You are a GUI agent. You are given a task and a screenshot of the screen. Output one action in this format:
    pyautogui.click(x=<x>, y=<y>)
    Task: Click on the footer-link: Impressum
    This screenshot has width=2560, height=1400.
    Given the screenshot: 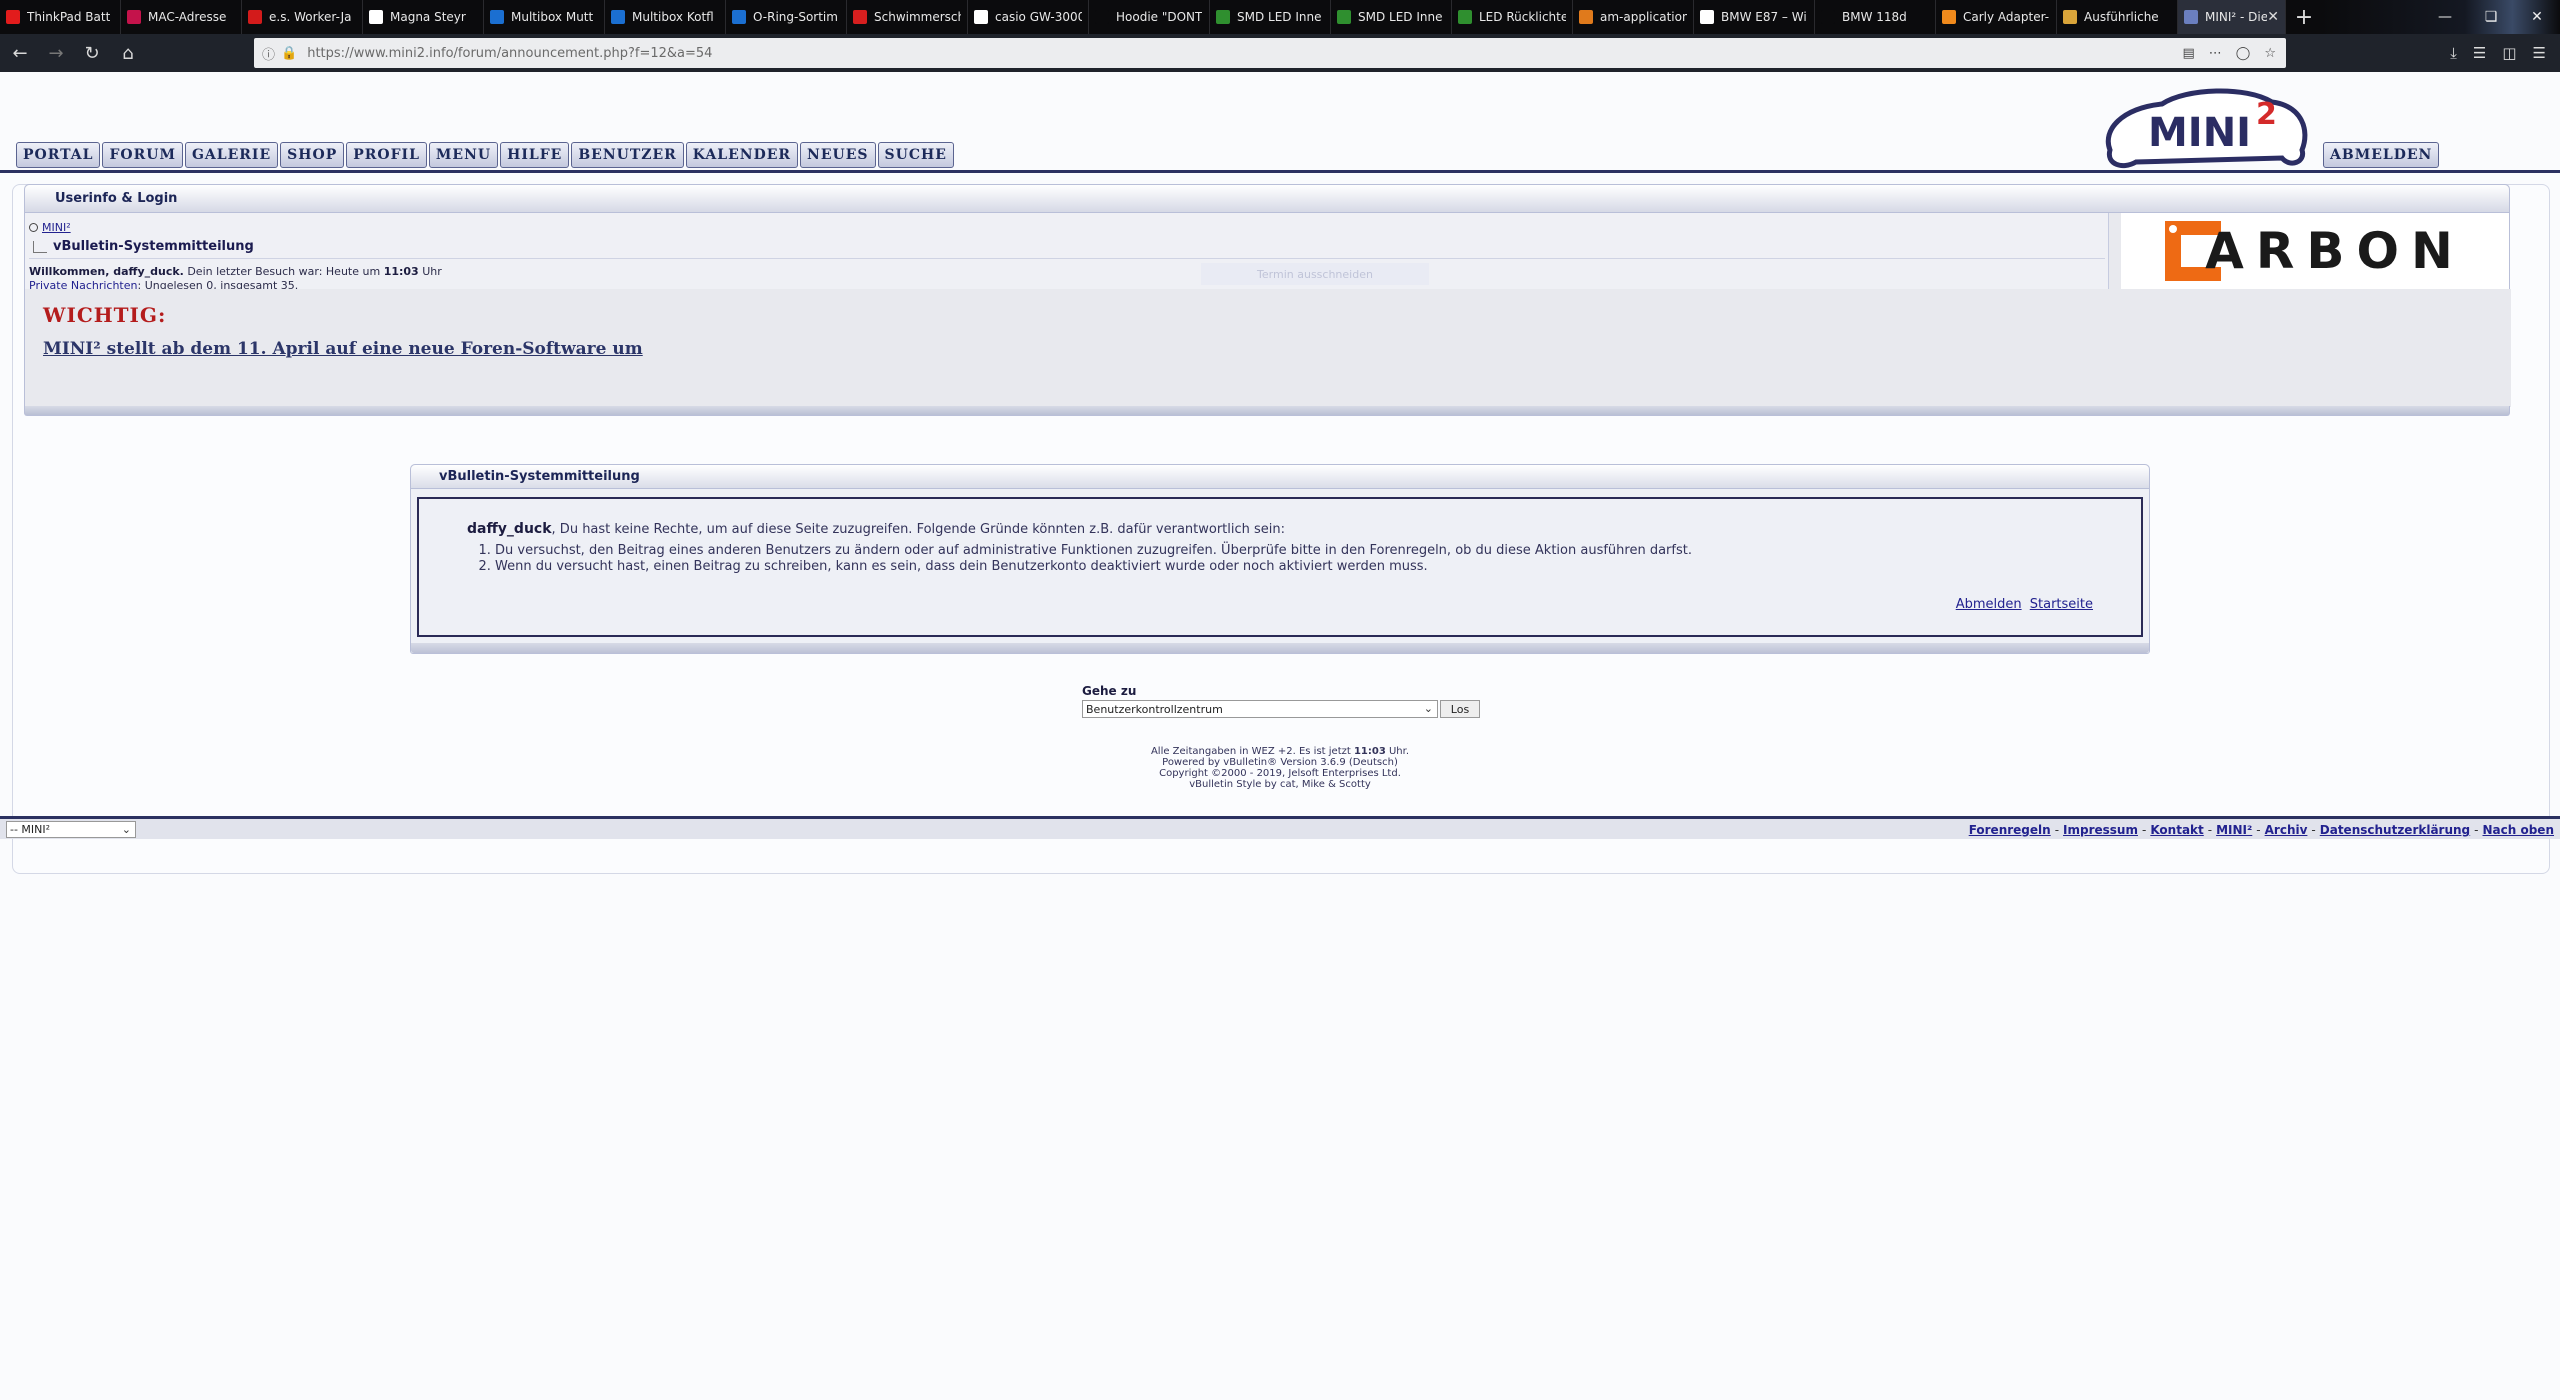 What is the action you would take?
    pyautogui.click(x=2100, y=830)
    